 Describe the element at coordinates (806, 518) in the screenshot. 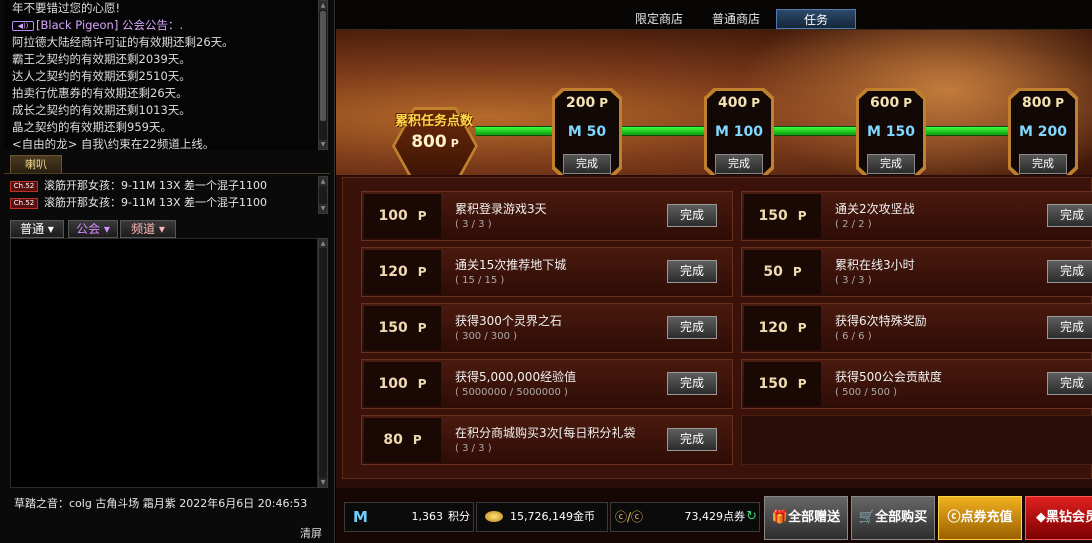

I see `gift-all-button: 🎁全部赠送` at that location.